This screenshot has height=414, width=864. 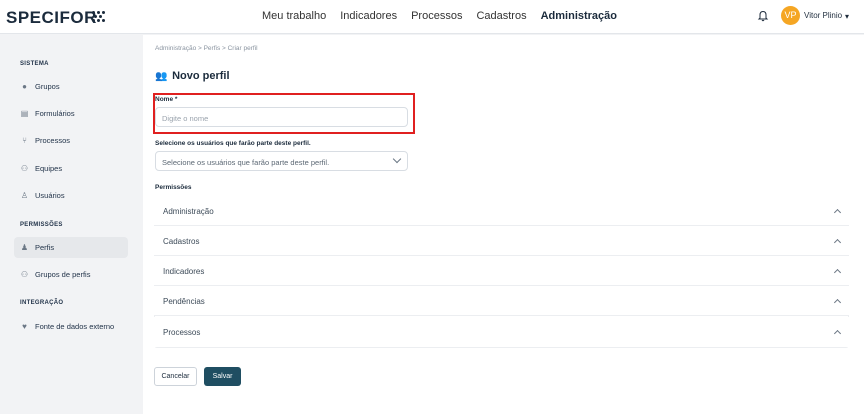 I want to click on accordion-item-indicadores: Indicadores, so click(x=501, y=271).